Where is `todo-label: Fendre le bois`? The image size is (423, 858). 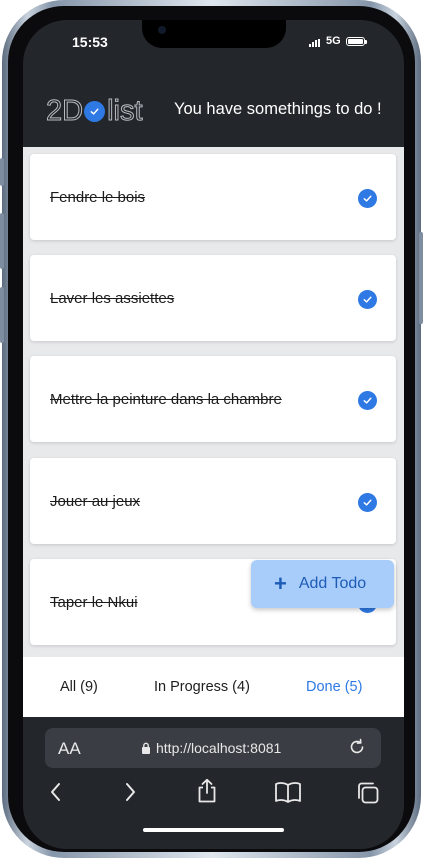
todo-label: Fendre le bois is located at coordinates (98, 197).